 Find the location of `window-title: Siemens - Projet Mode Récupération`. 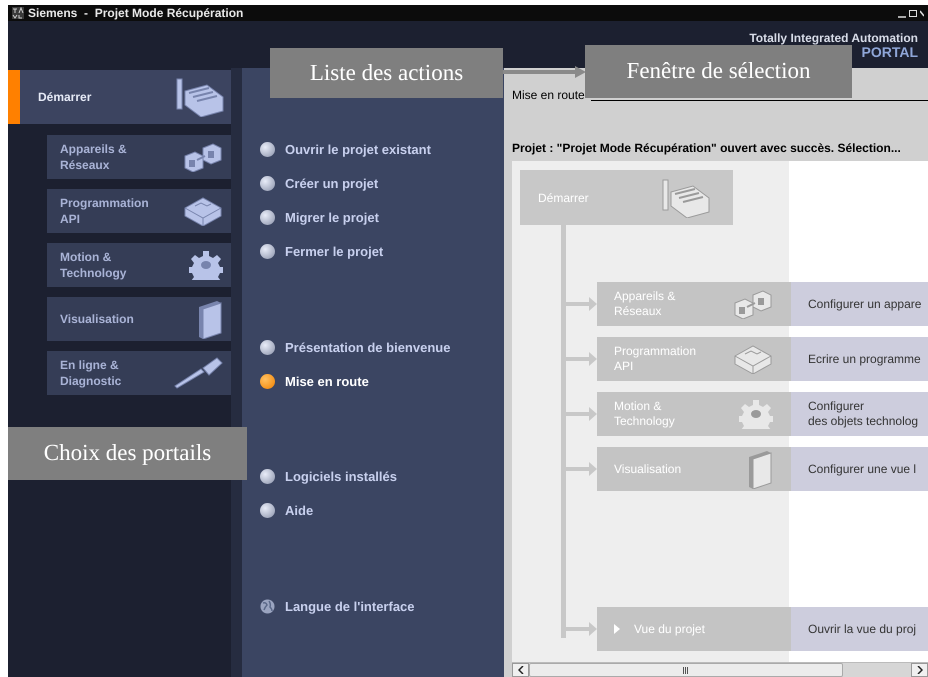

window-title: Siemens - Projet Mode Récupération is located at coordinates (136, 13).